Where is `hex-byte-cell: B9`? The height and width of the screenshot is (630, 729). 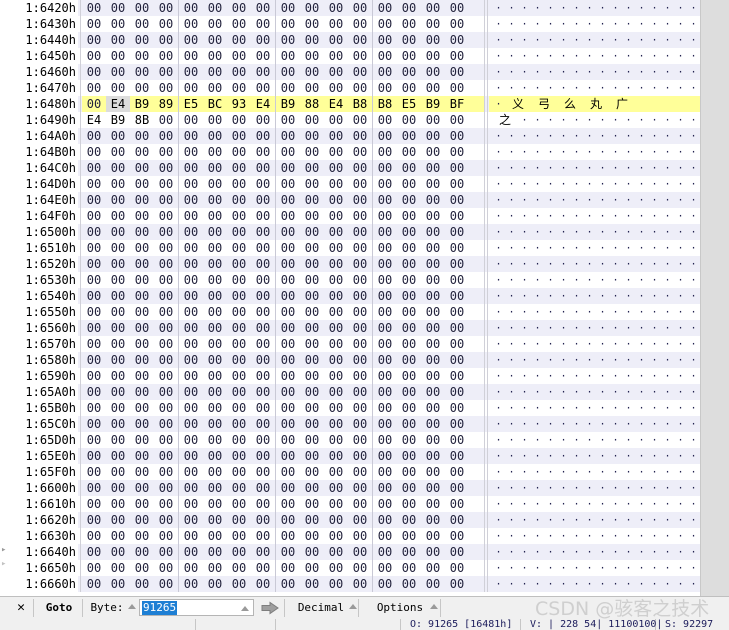
hex-byte-cell: B9 is located at coordinates (288, 104).